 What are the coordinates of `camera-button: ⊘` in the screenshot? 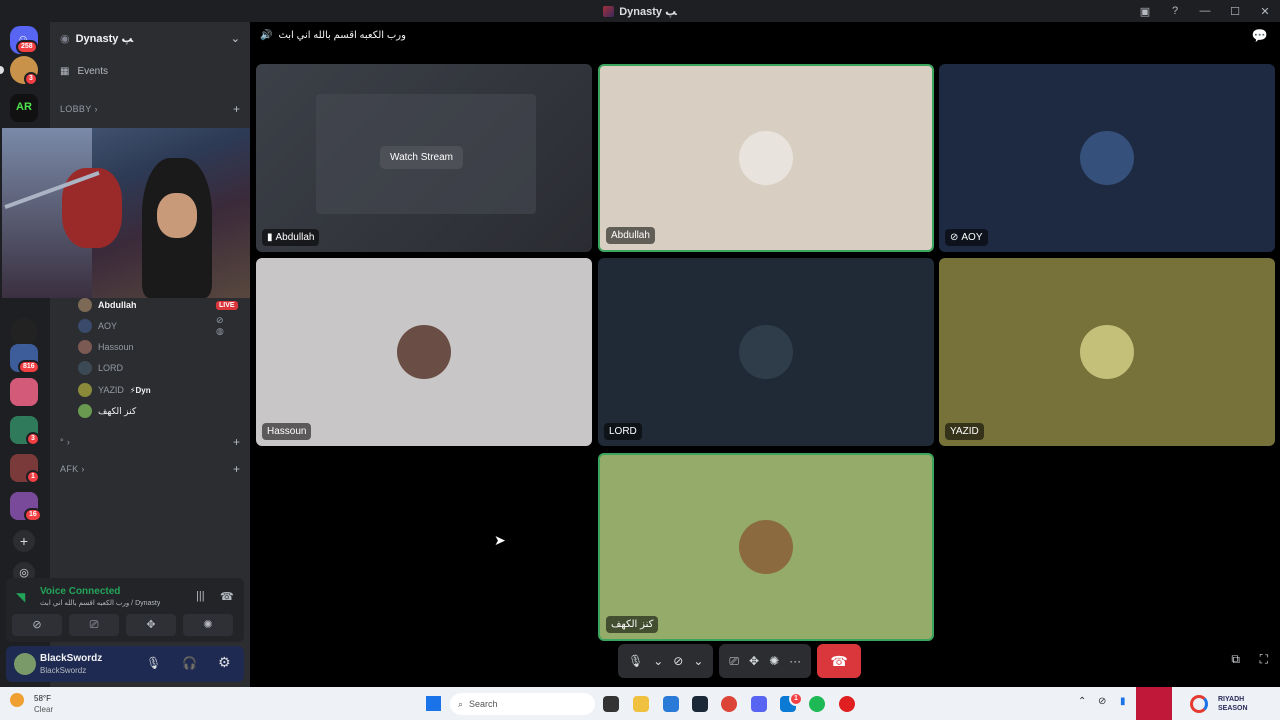 It's located at (37, 625).